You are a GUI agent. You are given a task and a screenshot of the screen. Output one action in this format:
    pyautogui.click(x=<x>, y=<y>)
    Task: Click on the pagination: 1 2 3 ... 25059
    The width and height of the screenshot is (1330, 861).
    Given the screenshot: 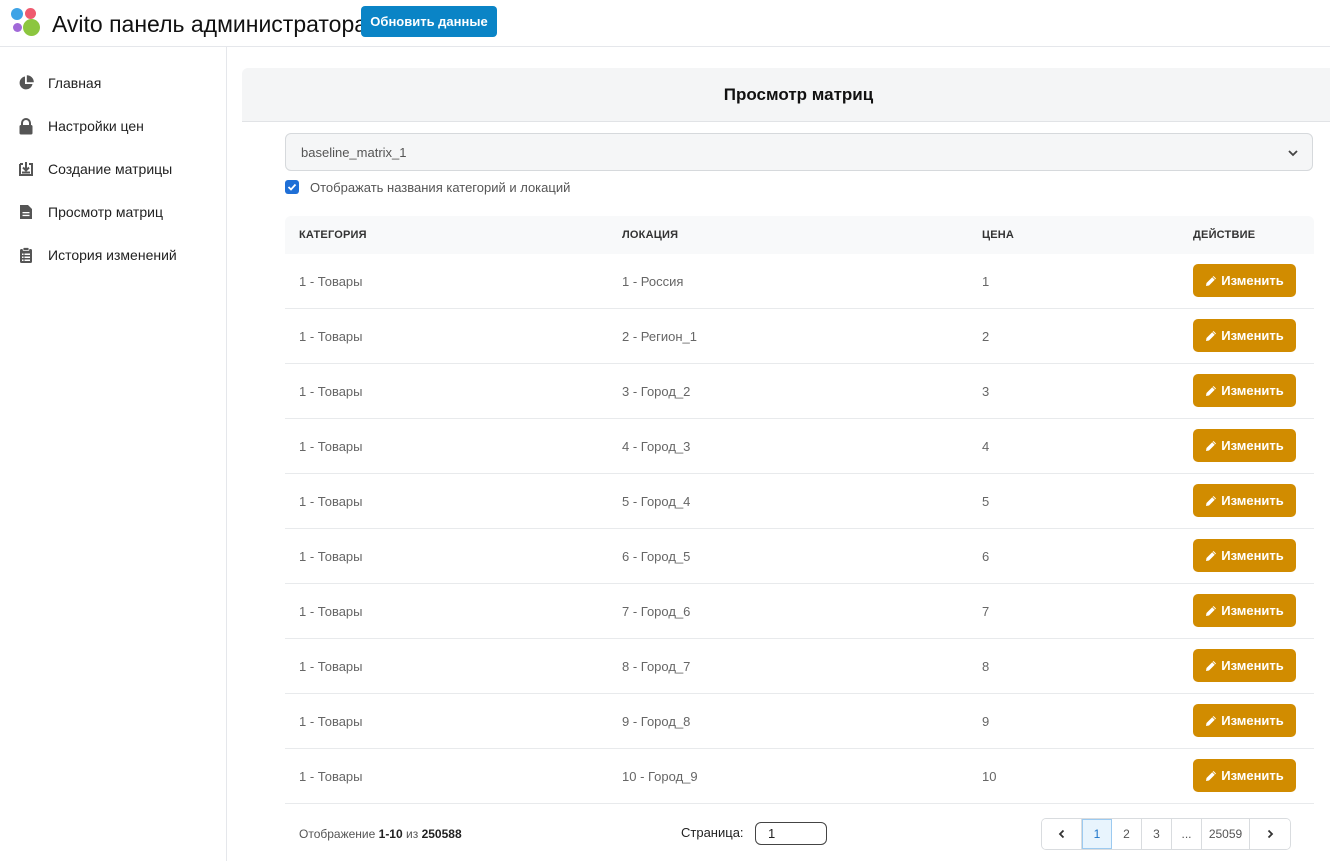 What is the action you would take?
    pyautogui.click(x=1166, y=834)
    